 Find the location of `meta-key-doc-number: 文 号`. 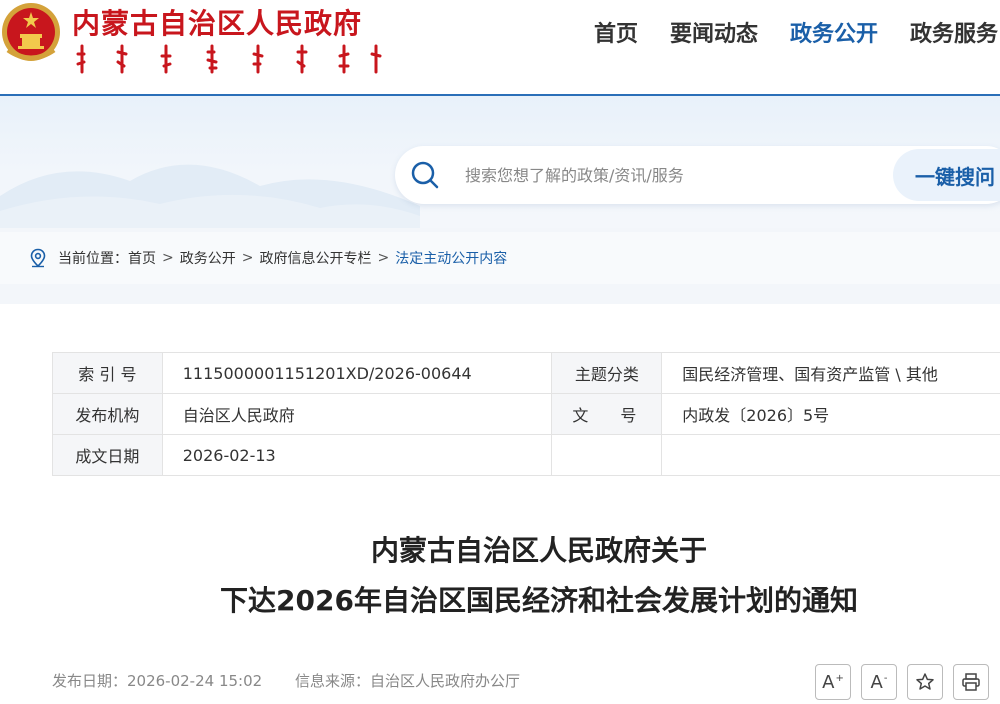

meta-key-doc-number: 文 号 is located at coordinates (607, 414).